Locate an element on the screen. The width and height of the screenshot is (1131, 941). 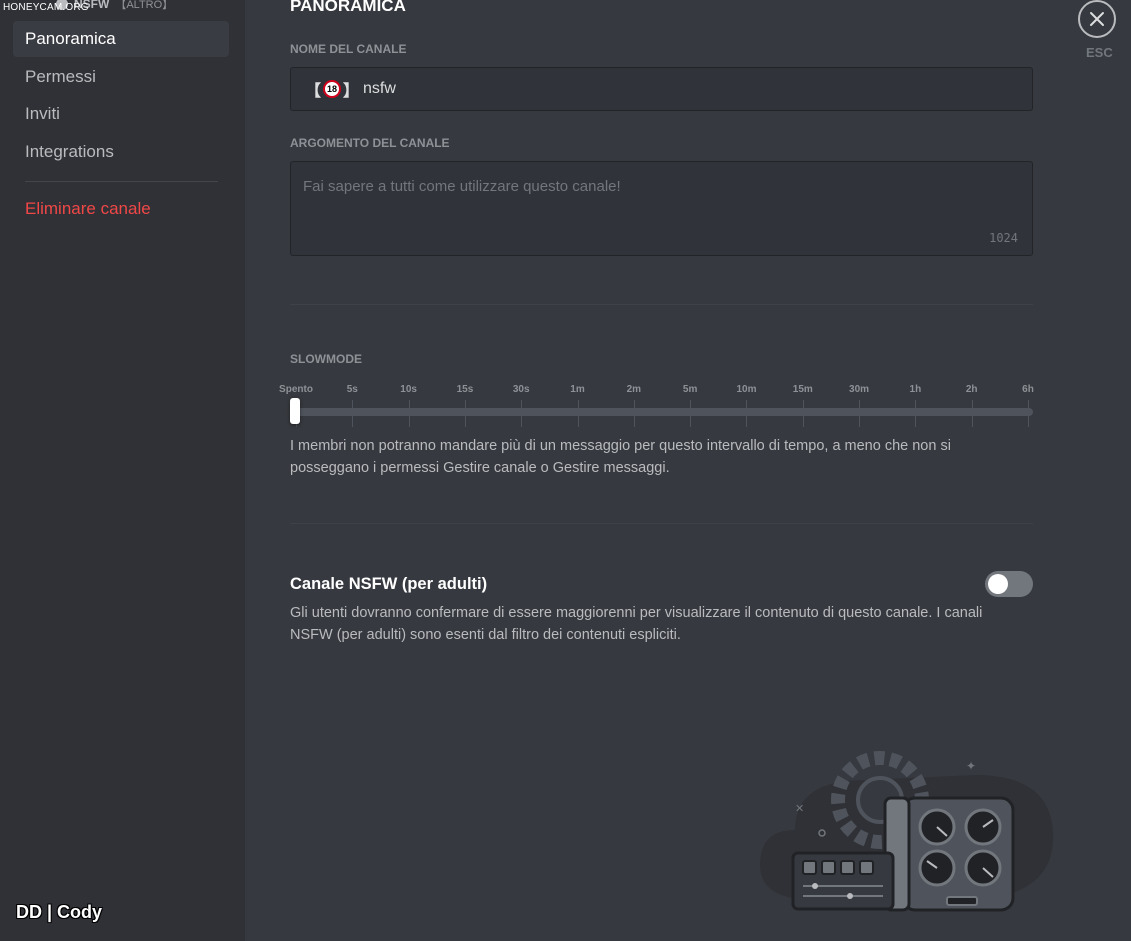
user-caption: DD | Cody is located at coordinates (59, 912).